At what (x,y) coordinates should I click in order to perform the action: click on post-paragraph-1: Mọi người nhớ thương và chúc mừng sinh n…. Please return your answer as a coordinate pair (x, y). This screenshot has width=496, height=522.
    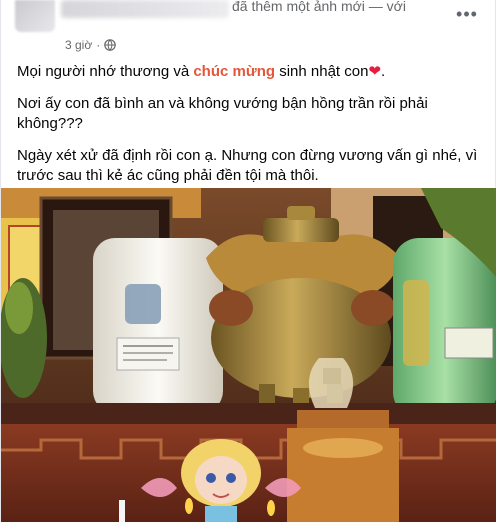
    Looking at the image, I should click on (201, 71).